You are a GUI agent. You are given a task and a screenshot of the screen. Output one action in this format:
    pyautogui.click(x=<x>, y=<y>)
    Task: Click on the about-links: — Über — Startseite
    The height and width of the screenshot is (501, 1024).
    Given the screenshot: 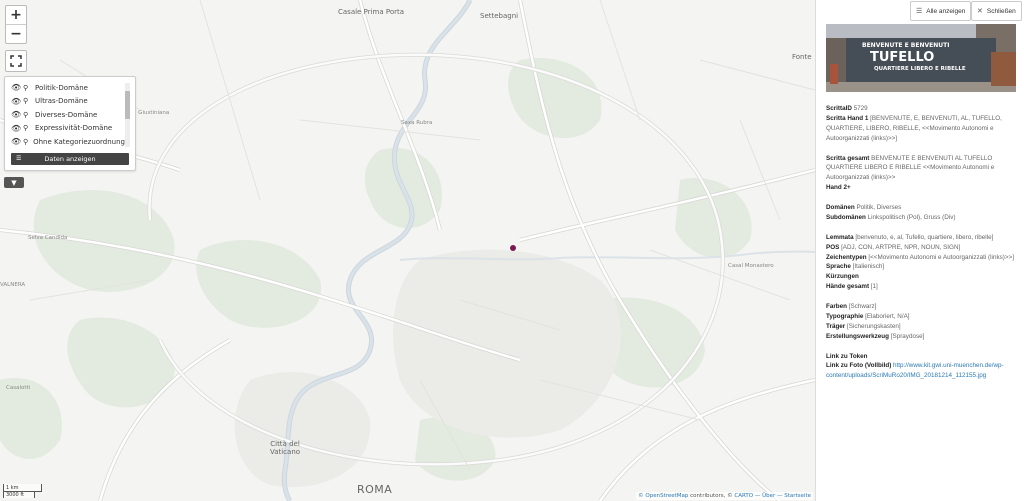 What is the action you would take?
    pyautogui.click(x=783, y=496)
    